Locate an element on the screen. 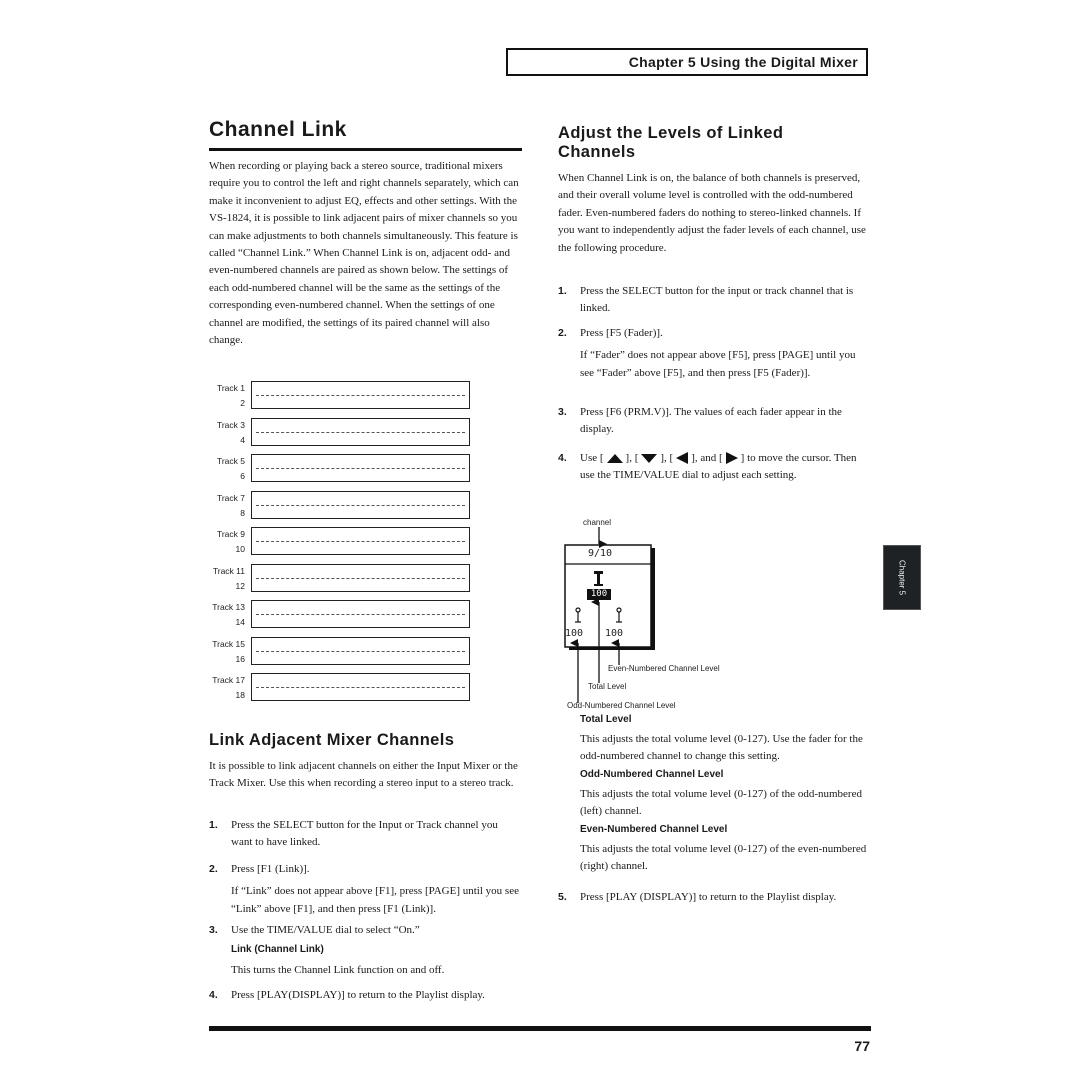 The width and height of the screenshot is (1080, 1080). track-odd-label: Track 11 is located at coordinates (228, 570).